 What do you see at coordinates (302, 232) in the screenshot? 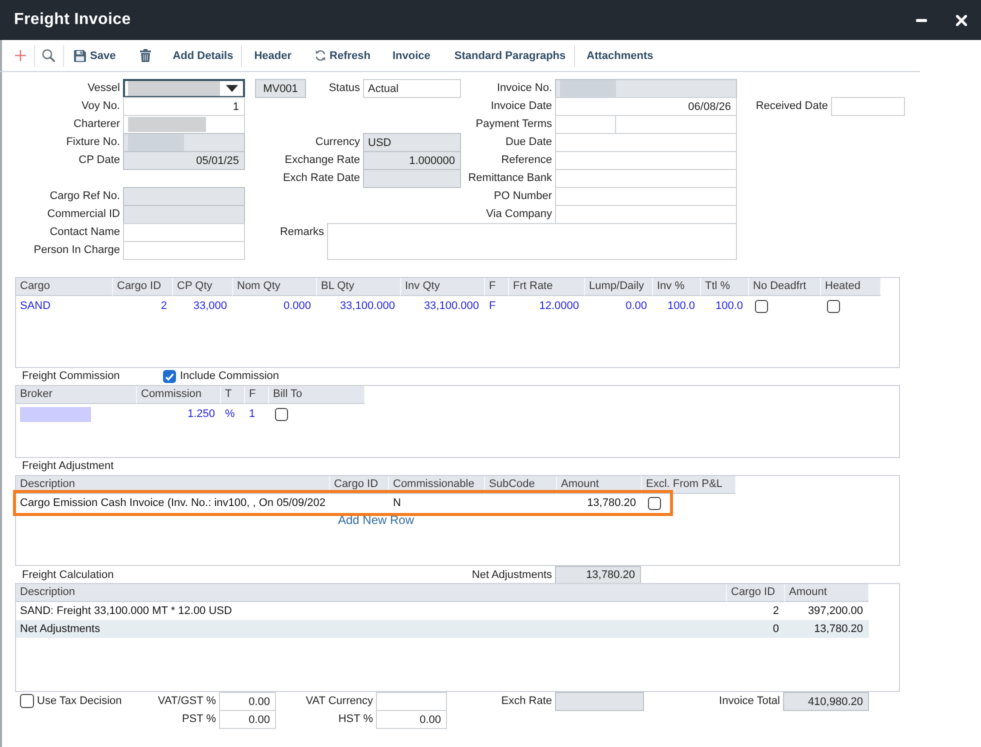
I see `field-label: Remarks` at bounding box center [302, 232].